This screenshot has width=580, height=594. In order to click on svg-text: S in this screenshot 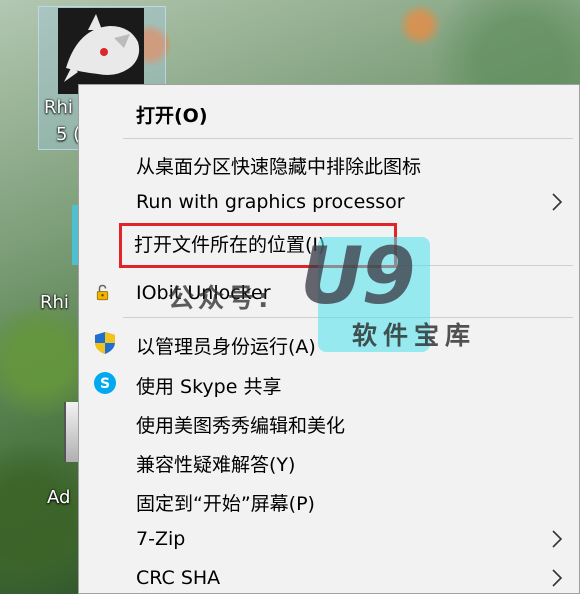, I will do `click(105, 384)`.